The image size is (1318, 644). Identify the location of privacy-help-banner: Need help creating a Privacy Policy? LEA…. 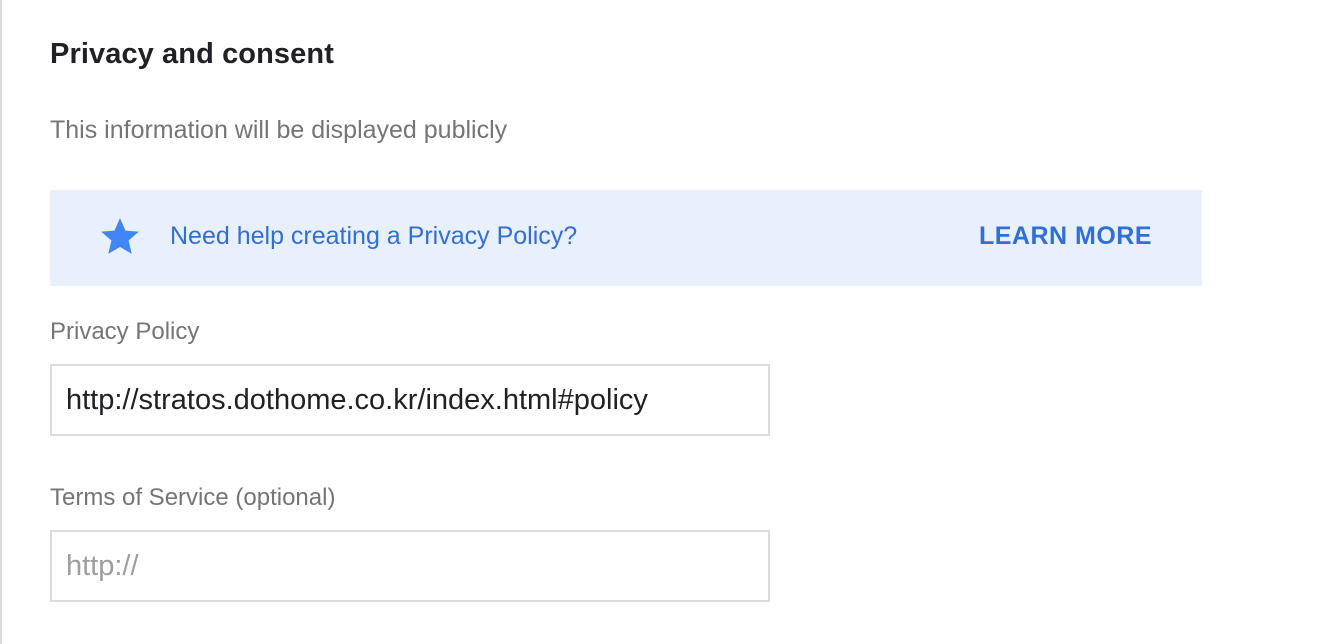
(626, 238).